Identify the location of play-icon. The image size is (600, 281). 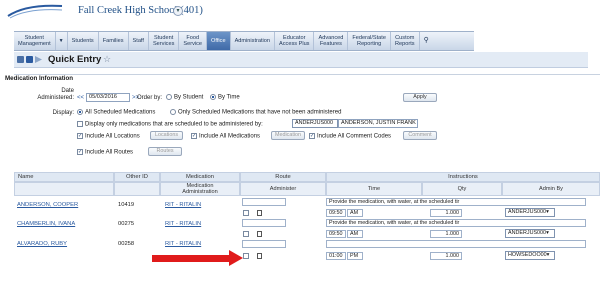
(38, 59).